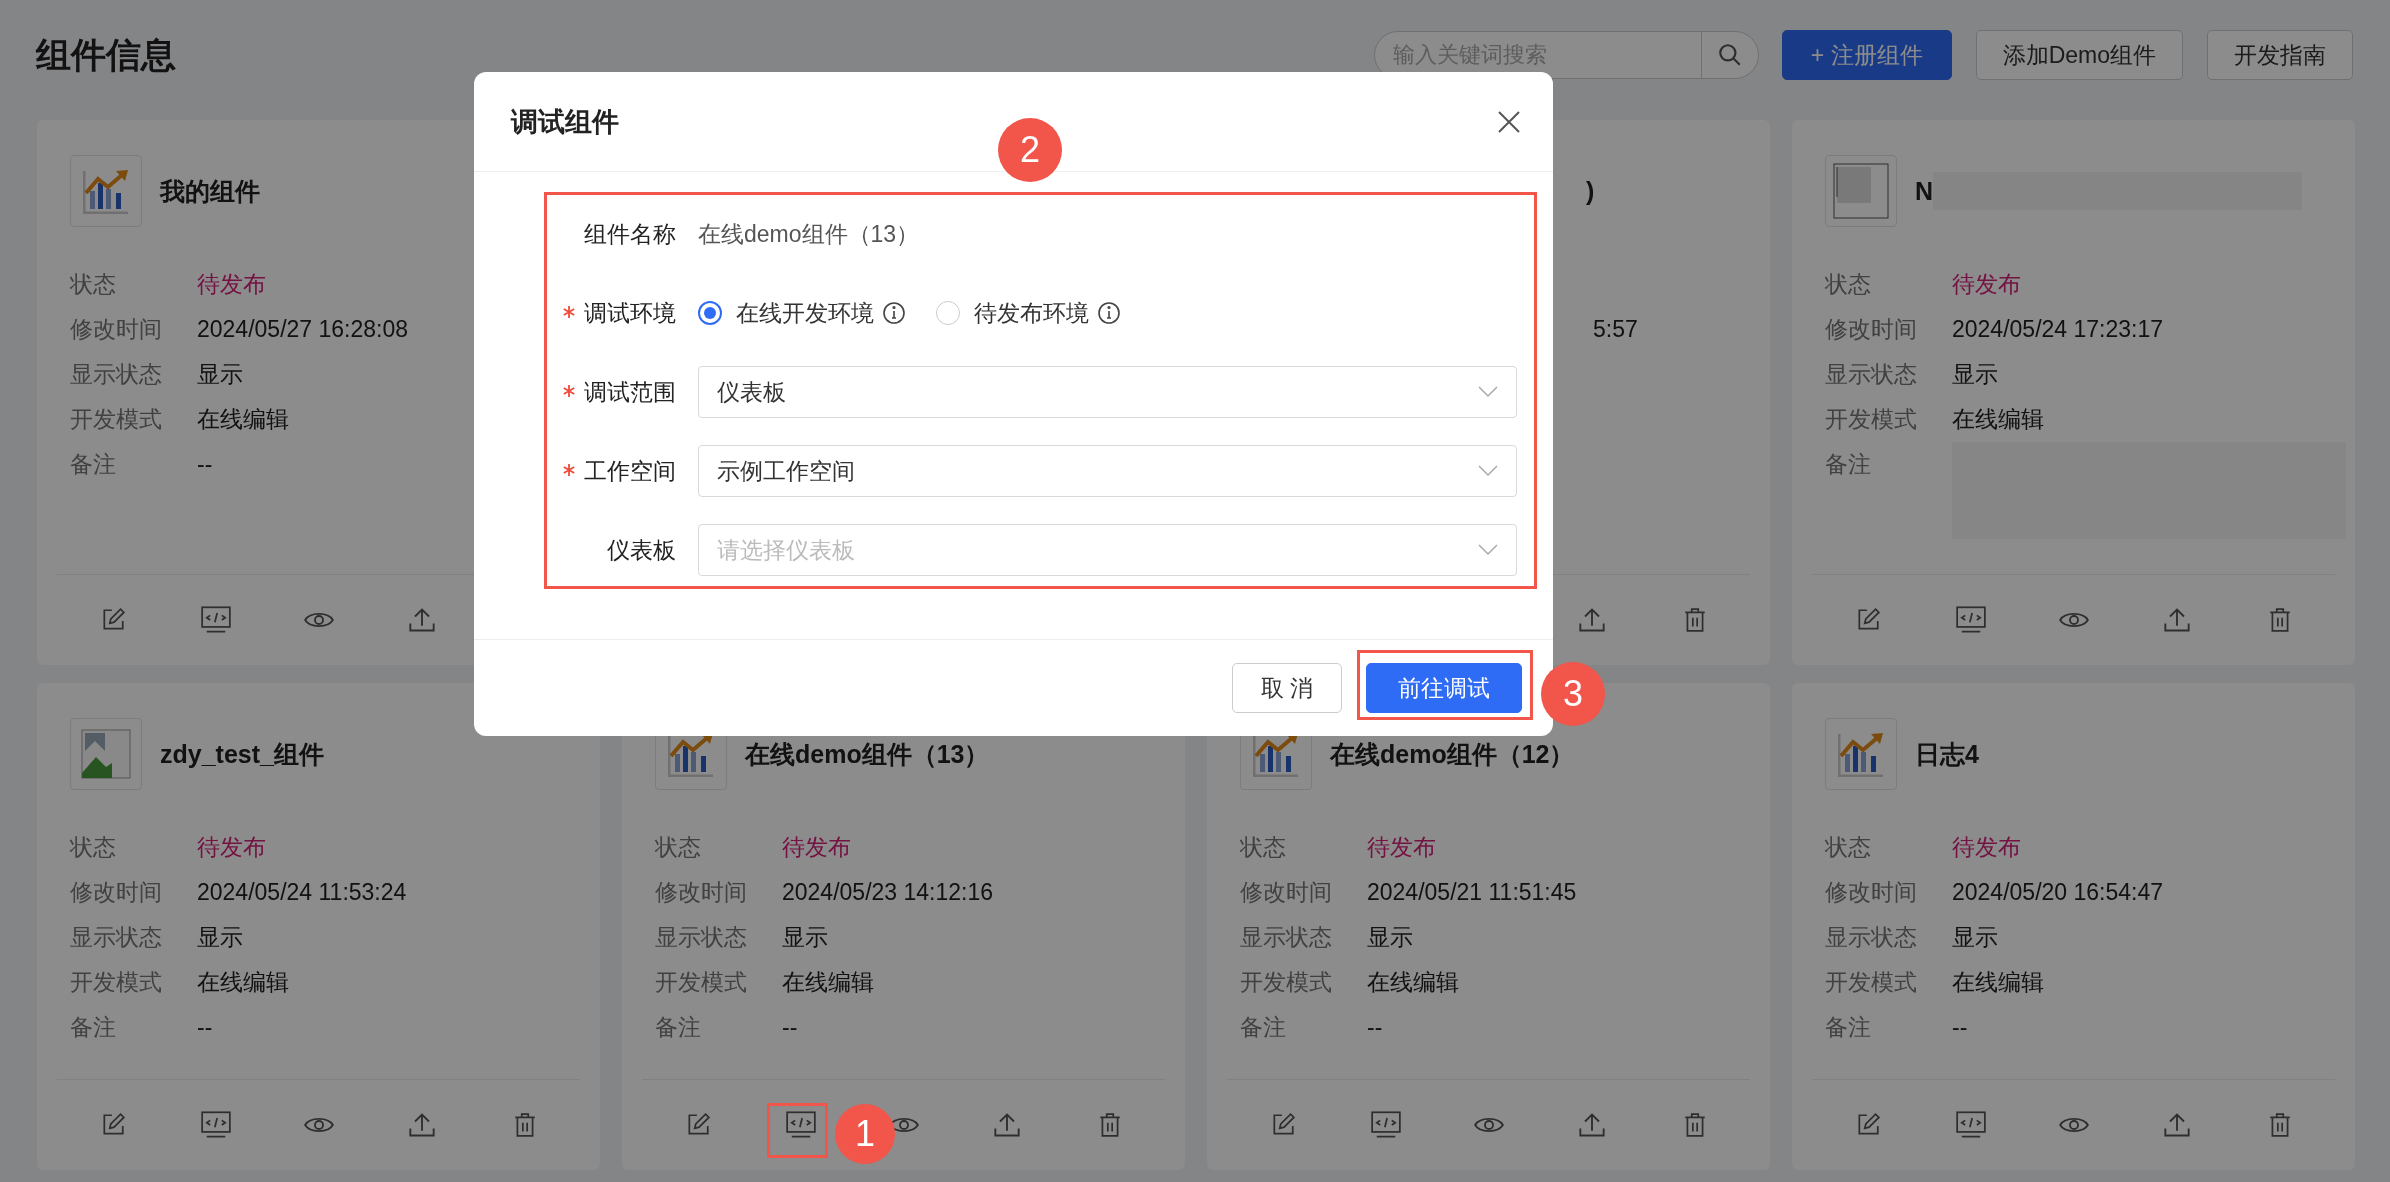  Describe the element at coordinates (106, 54) in the screenshot. I see `page-title: 组件信息` at that location.